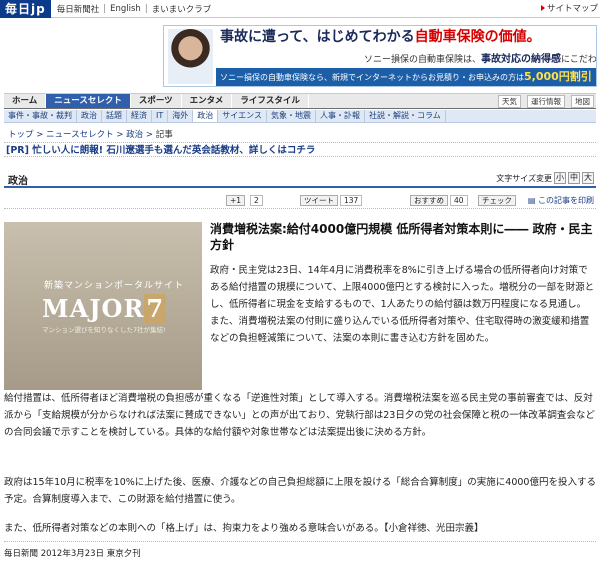 The width and height of the screenshot is (600, 570). I want to click on subnav-item: 事件・事故・裁判, so click(40, 116).